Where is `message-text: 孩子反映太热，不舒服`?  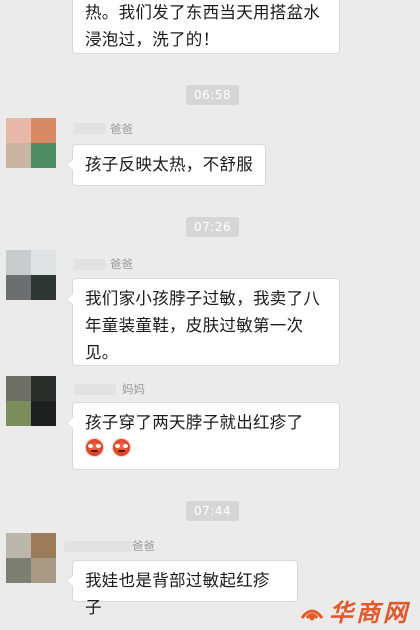
message-text: 孩子反映太热，不舒服 is located at coordinates (169, 164).